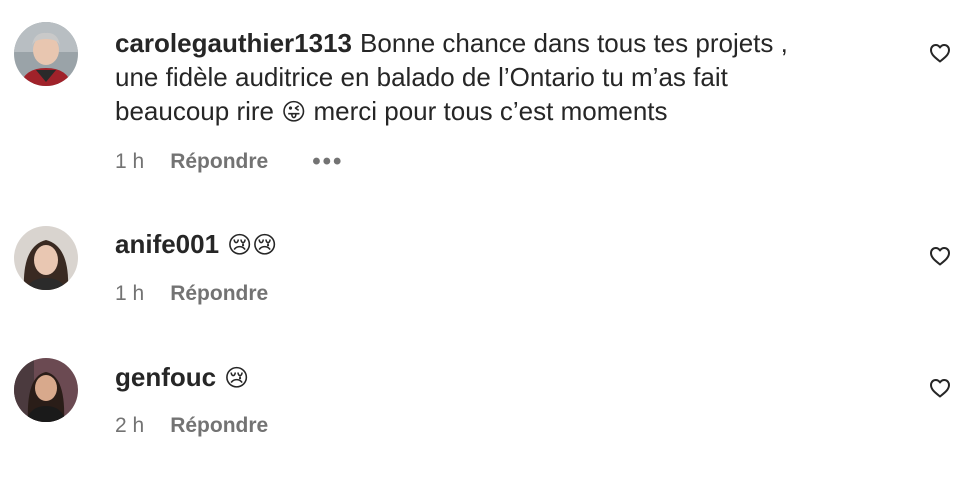  Describe the element at coordinates (574, 43) in the screenshot. I see `comment-body: Bonne chance dans tous tes projets ,` at that location.